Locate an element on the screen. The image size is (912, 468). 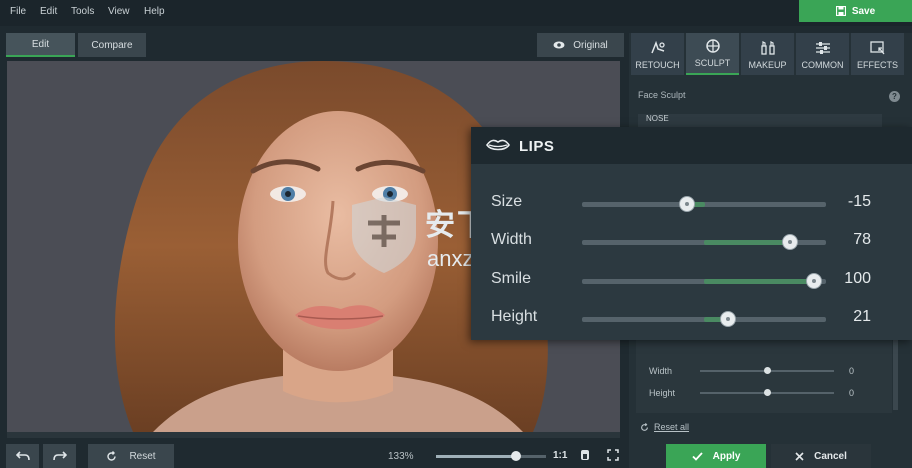
eye-icon is located at coordinates (559, 45).